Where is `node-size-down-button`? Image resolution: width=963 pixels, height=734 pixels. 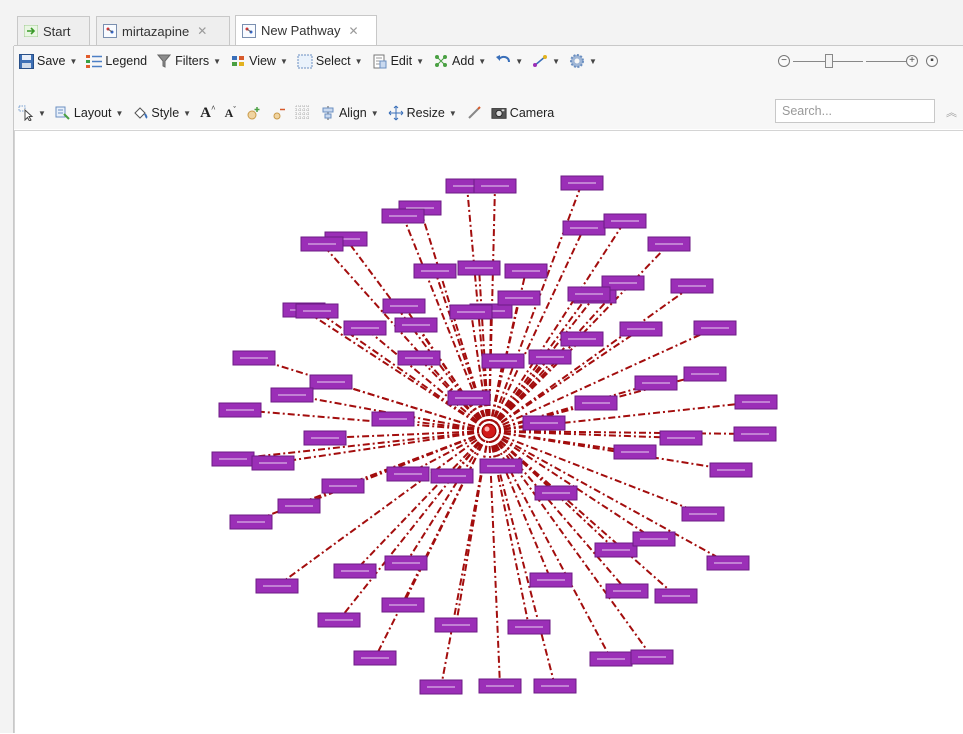
node-size-down-button is located at coordinates (278, 113).